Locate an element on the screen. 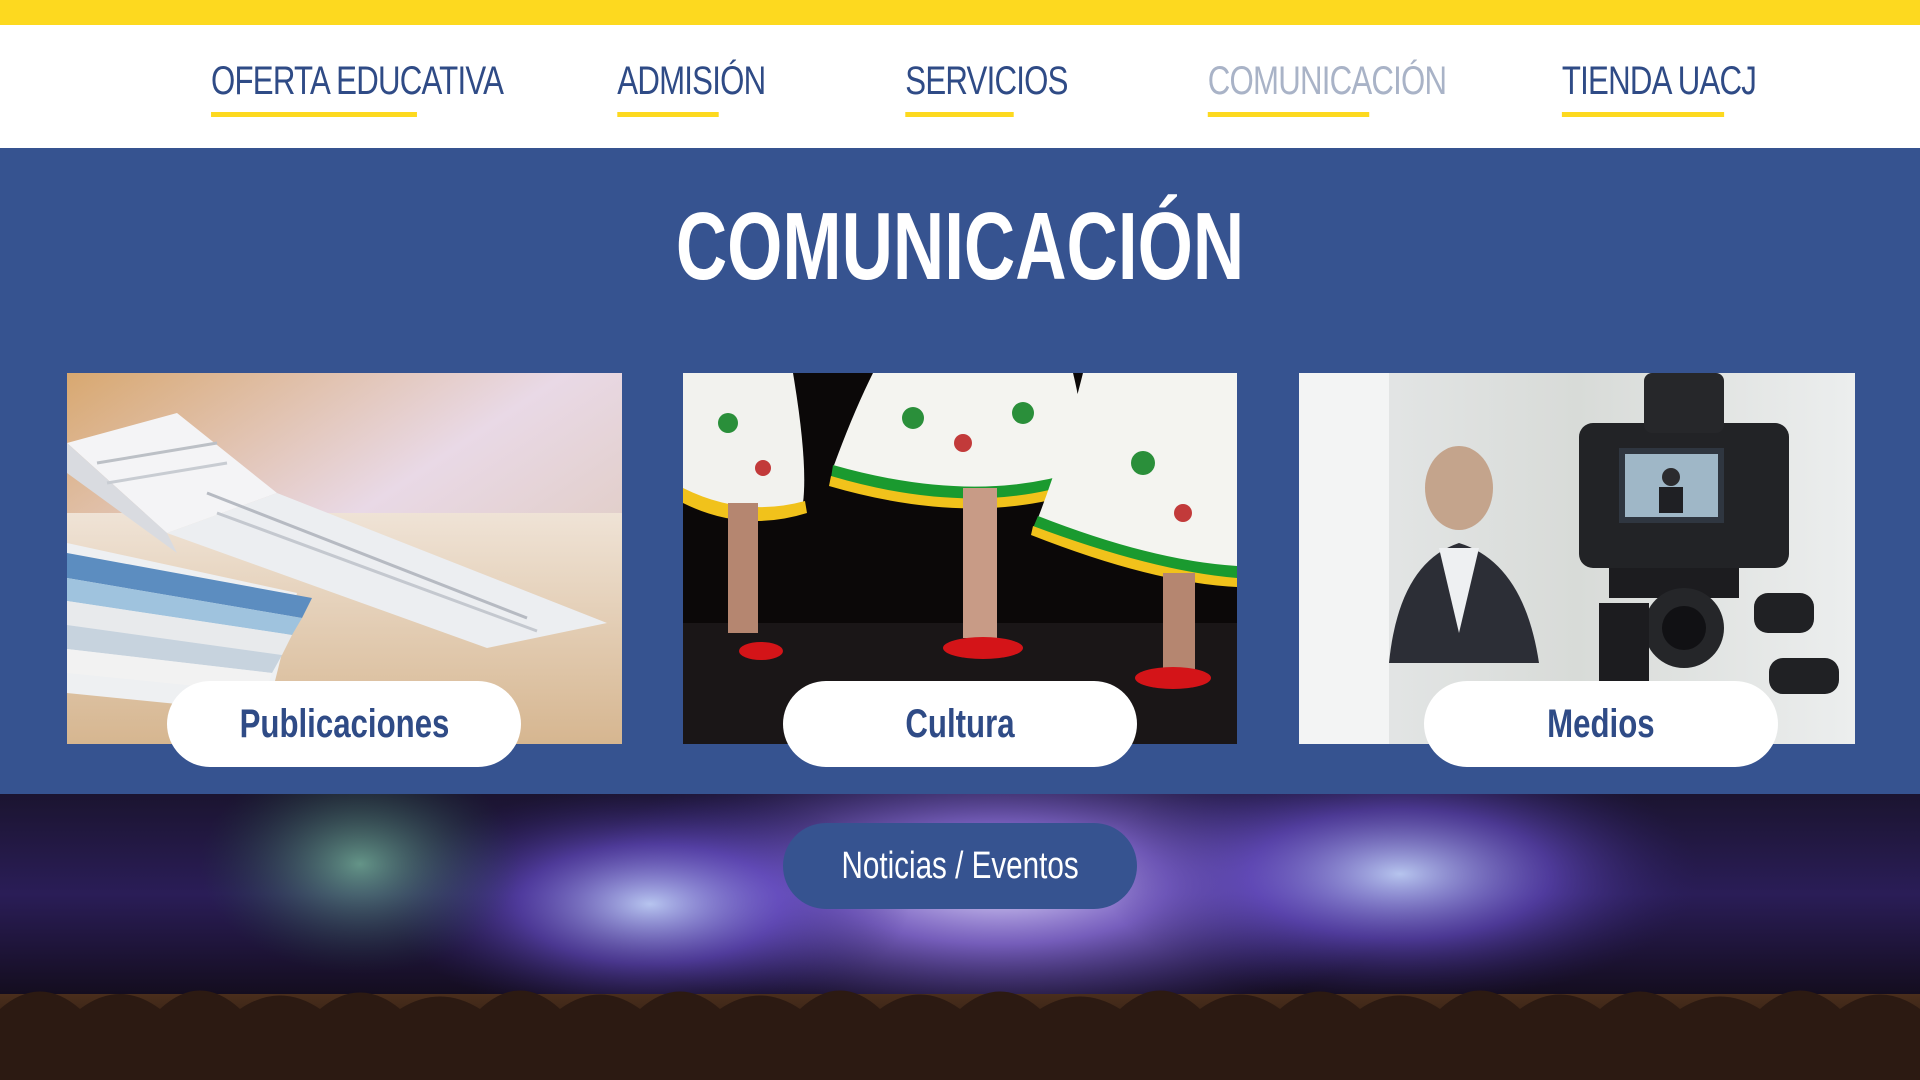 The width and height of the screenshot is (1920, 1080). nav-item-servicios: SERVICIOS is located at coordinates (986, 85).